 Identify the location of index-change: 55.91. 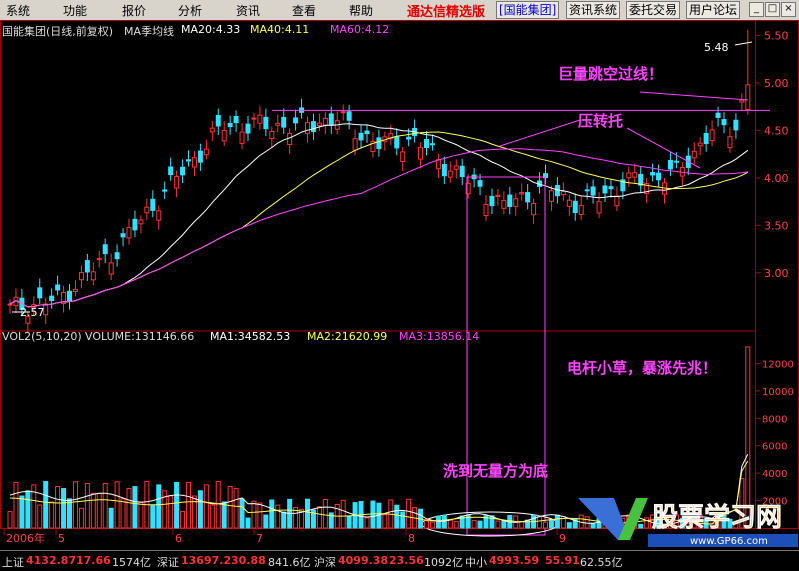
(562, 560).